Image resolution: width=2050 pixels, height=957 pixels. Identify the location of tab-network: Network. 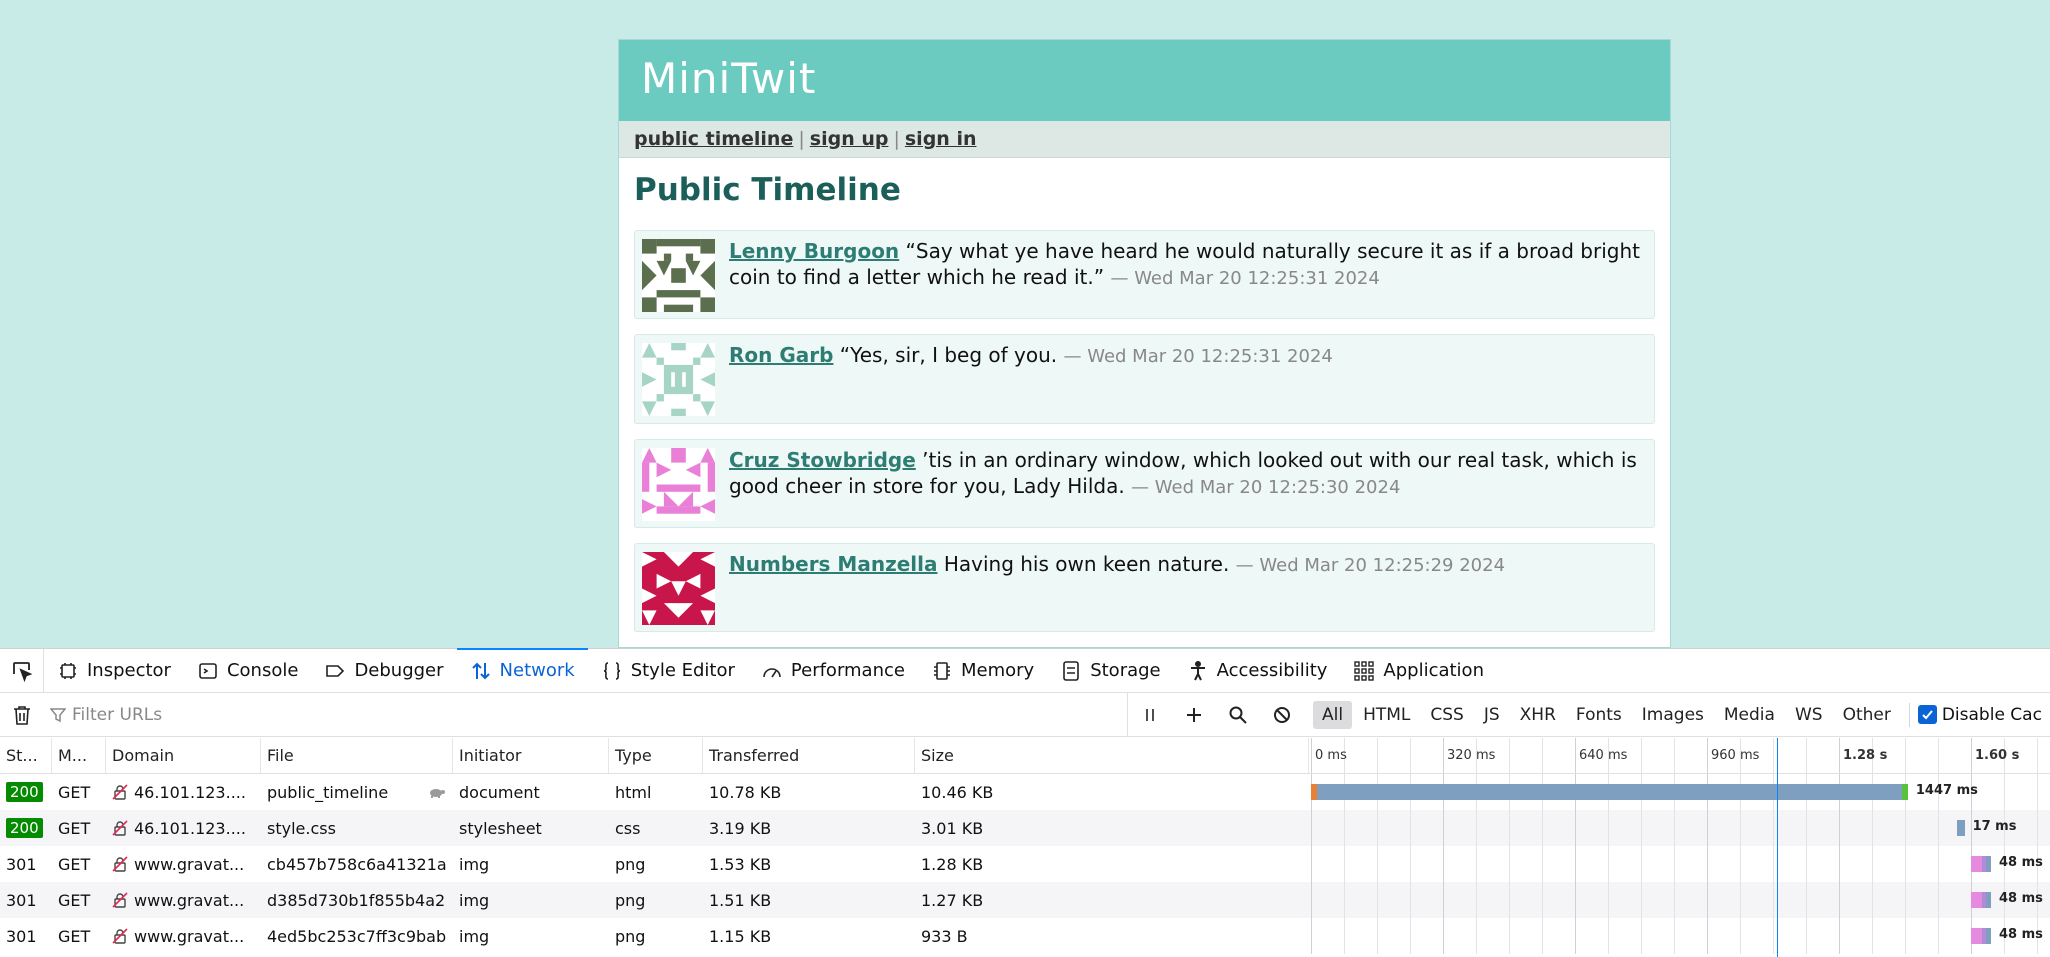
(522, 670).